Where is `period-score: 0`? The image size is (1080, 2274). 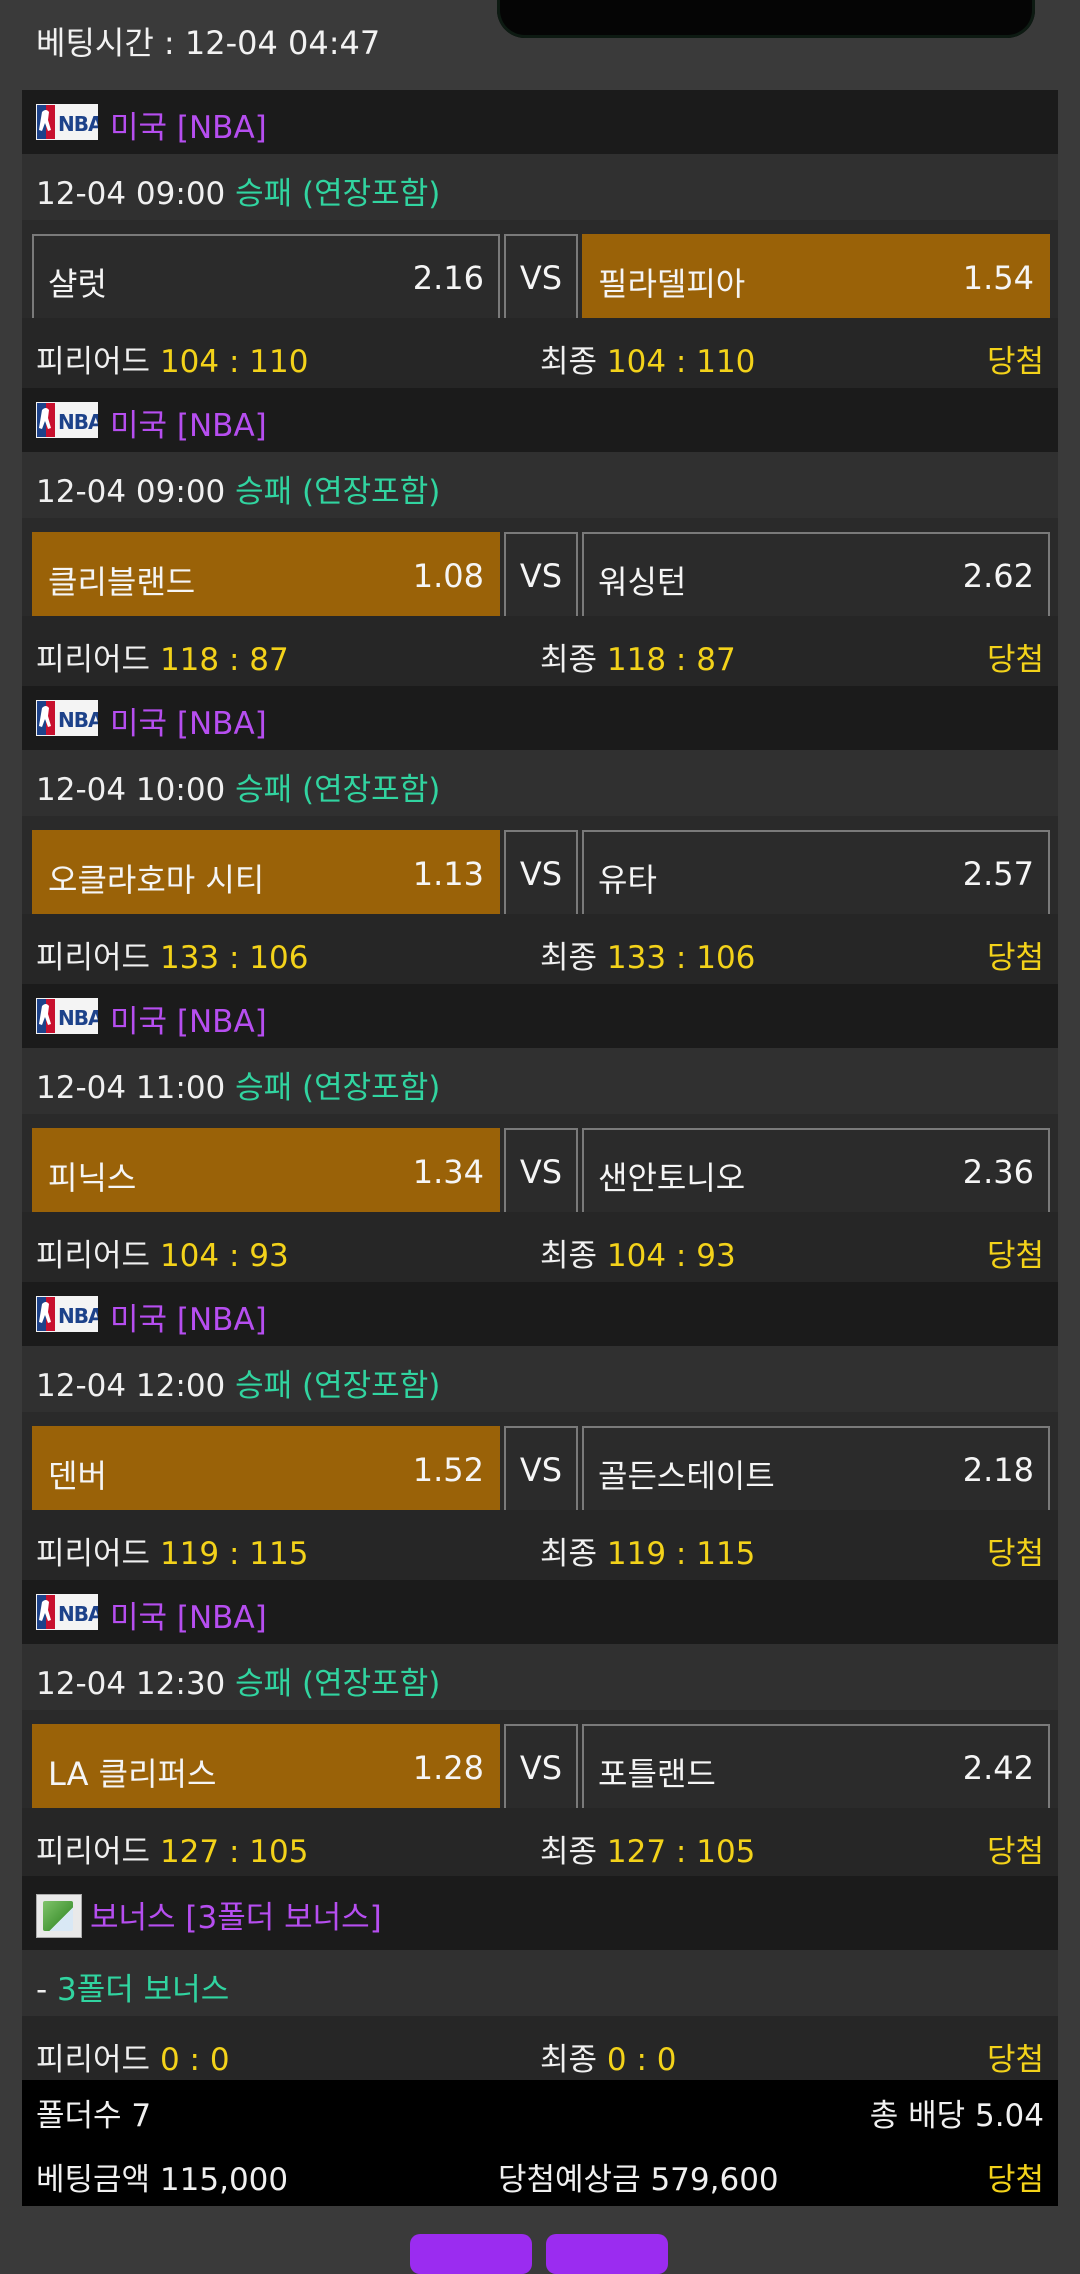 period-score: 0 is located at coordinates (194, 2060).